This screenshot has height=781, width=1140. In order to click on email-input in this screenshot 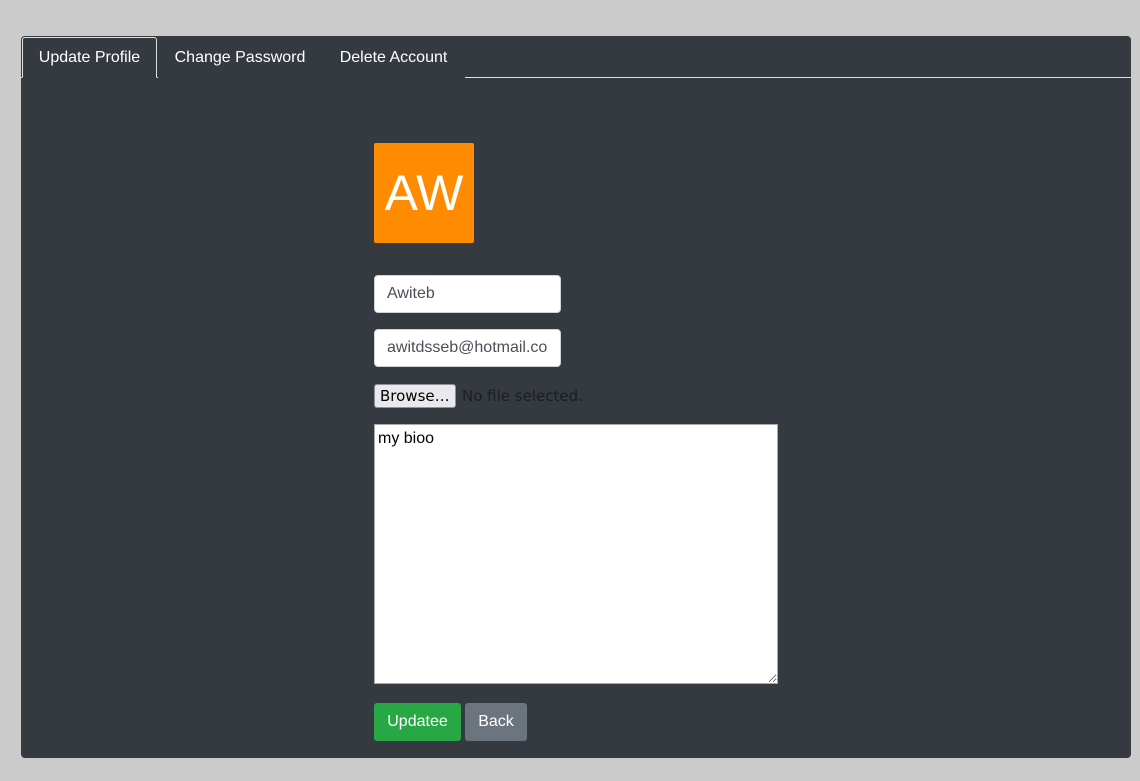, I will do `click(467, 348)`.